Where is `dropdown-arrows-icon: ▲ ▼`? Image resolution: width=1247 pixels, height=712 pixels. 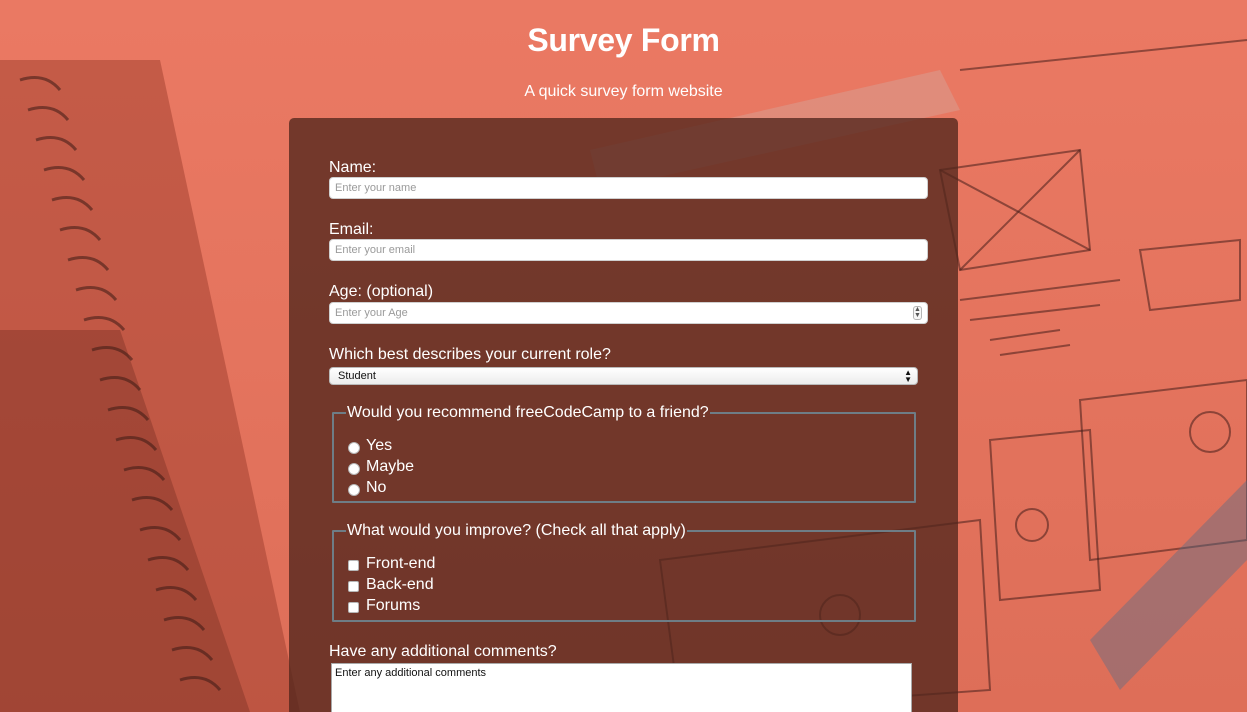 dropdown-arrows-icon: ▲ ▼ is located at coordinates (908, 376).